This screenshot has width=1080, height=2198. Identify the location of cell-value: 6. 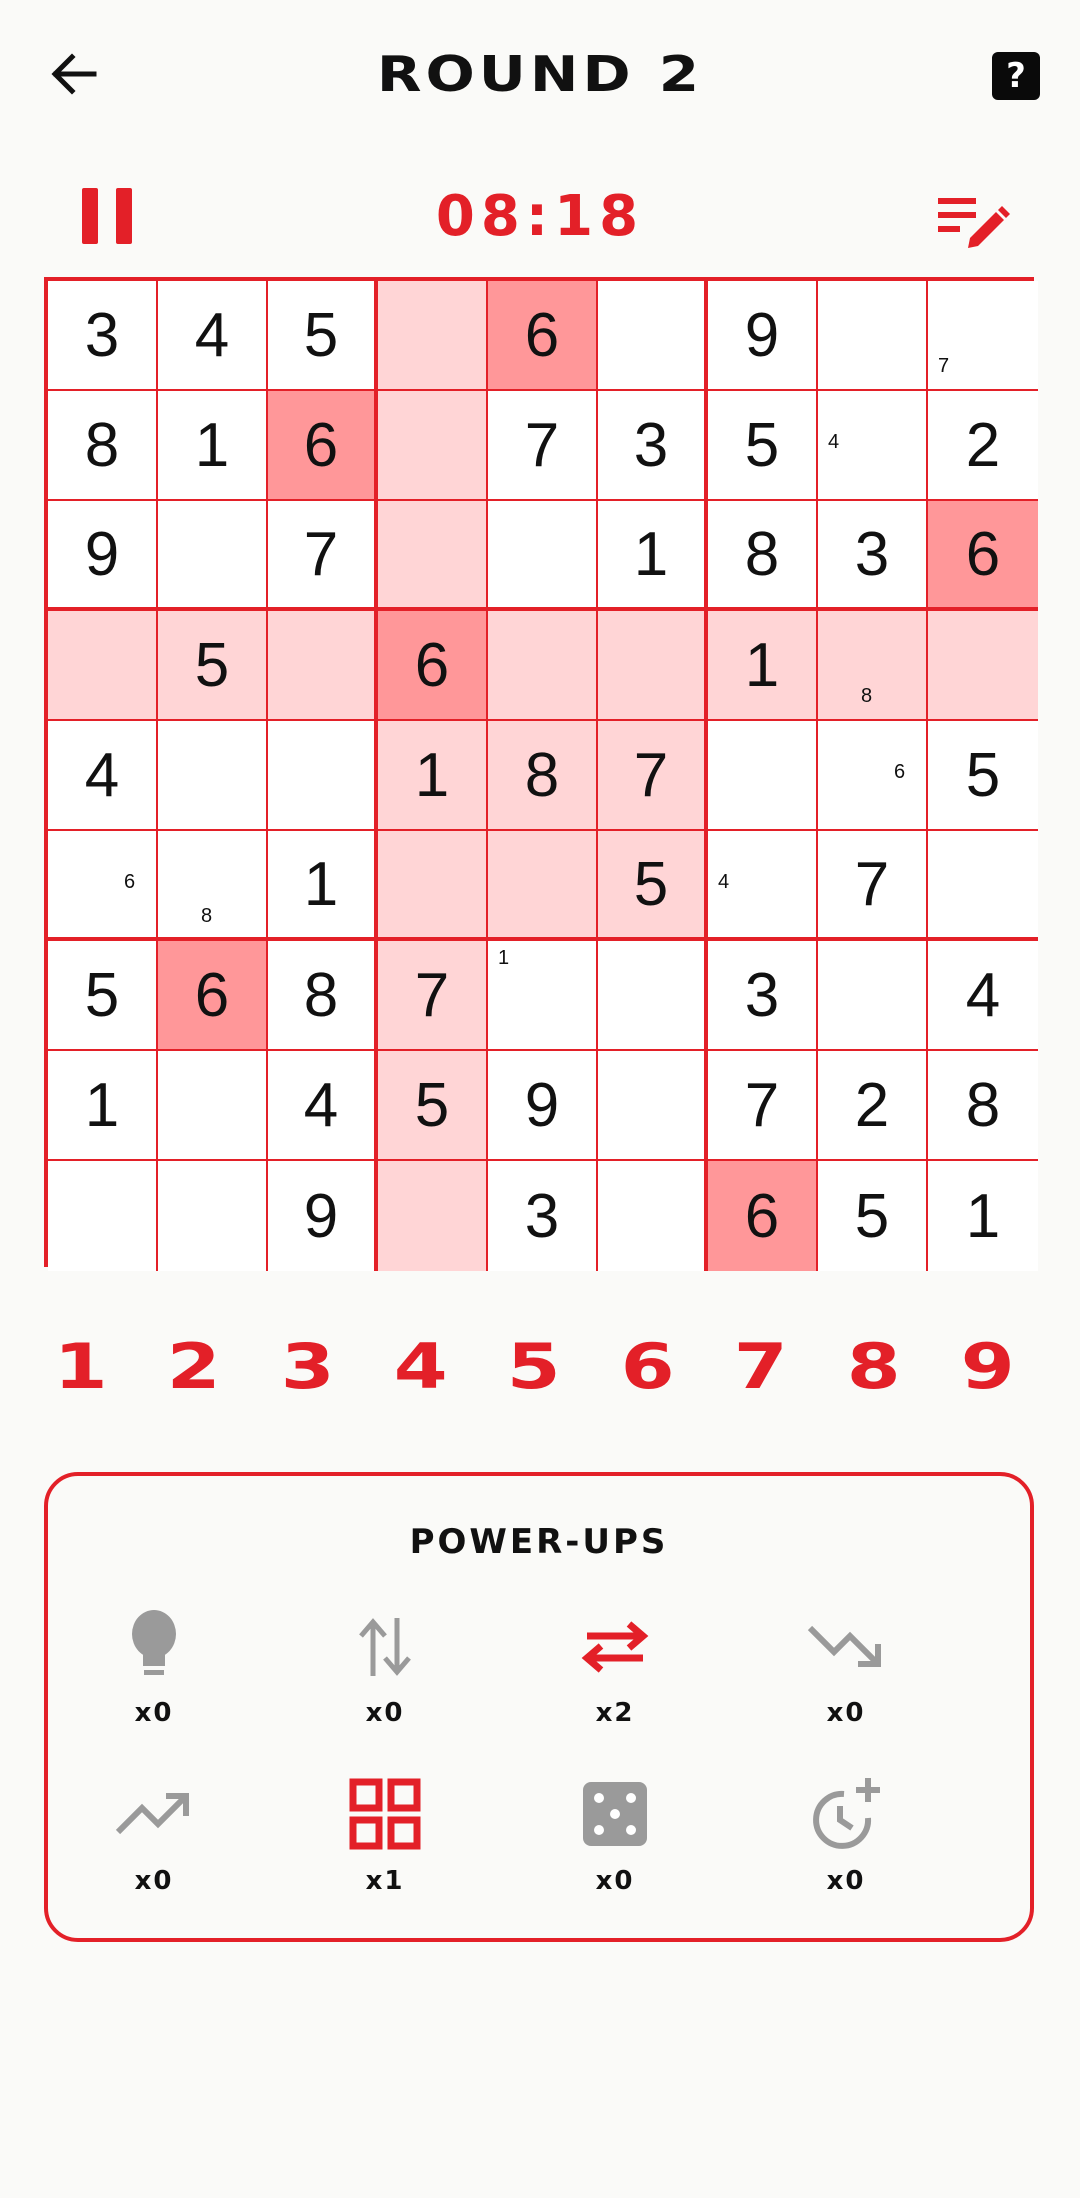
(432, 665).